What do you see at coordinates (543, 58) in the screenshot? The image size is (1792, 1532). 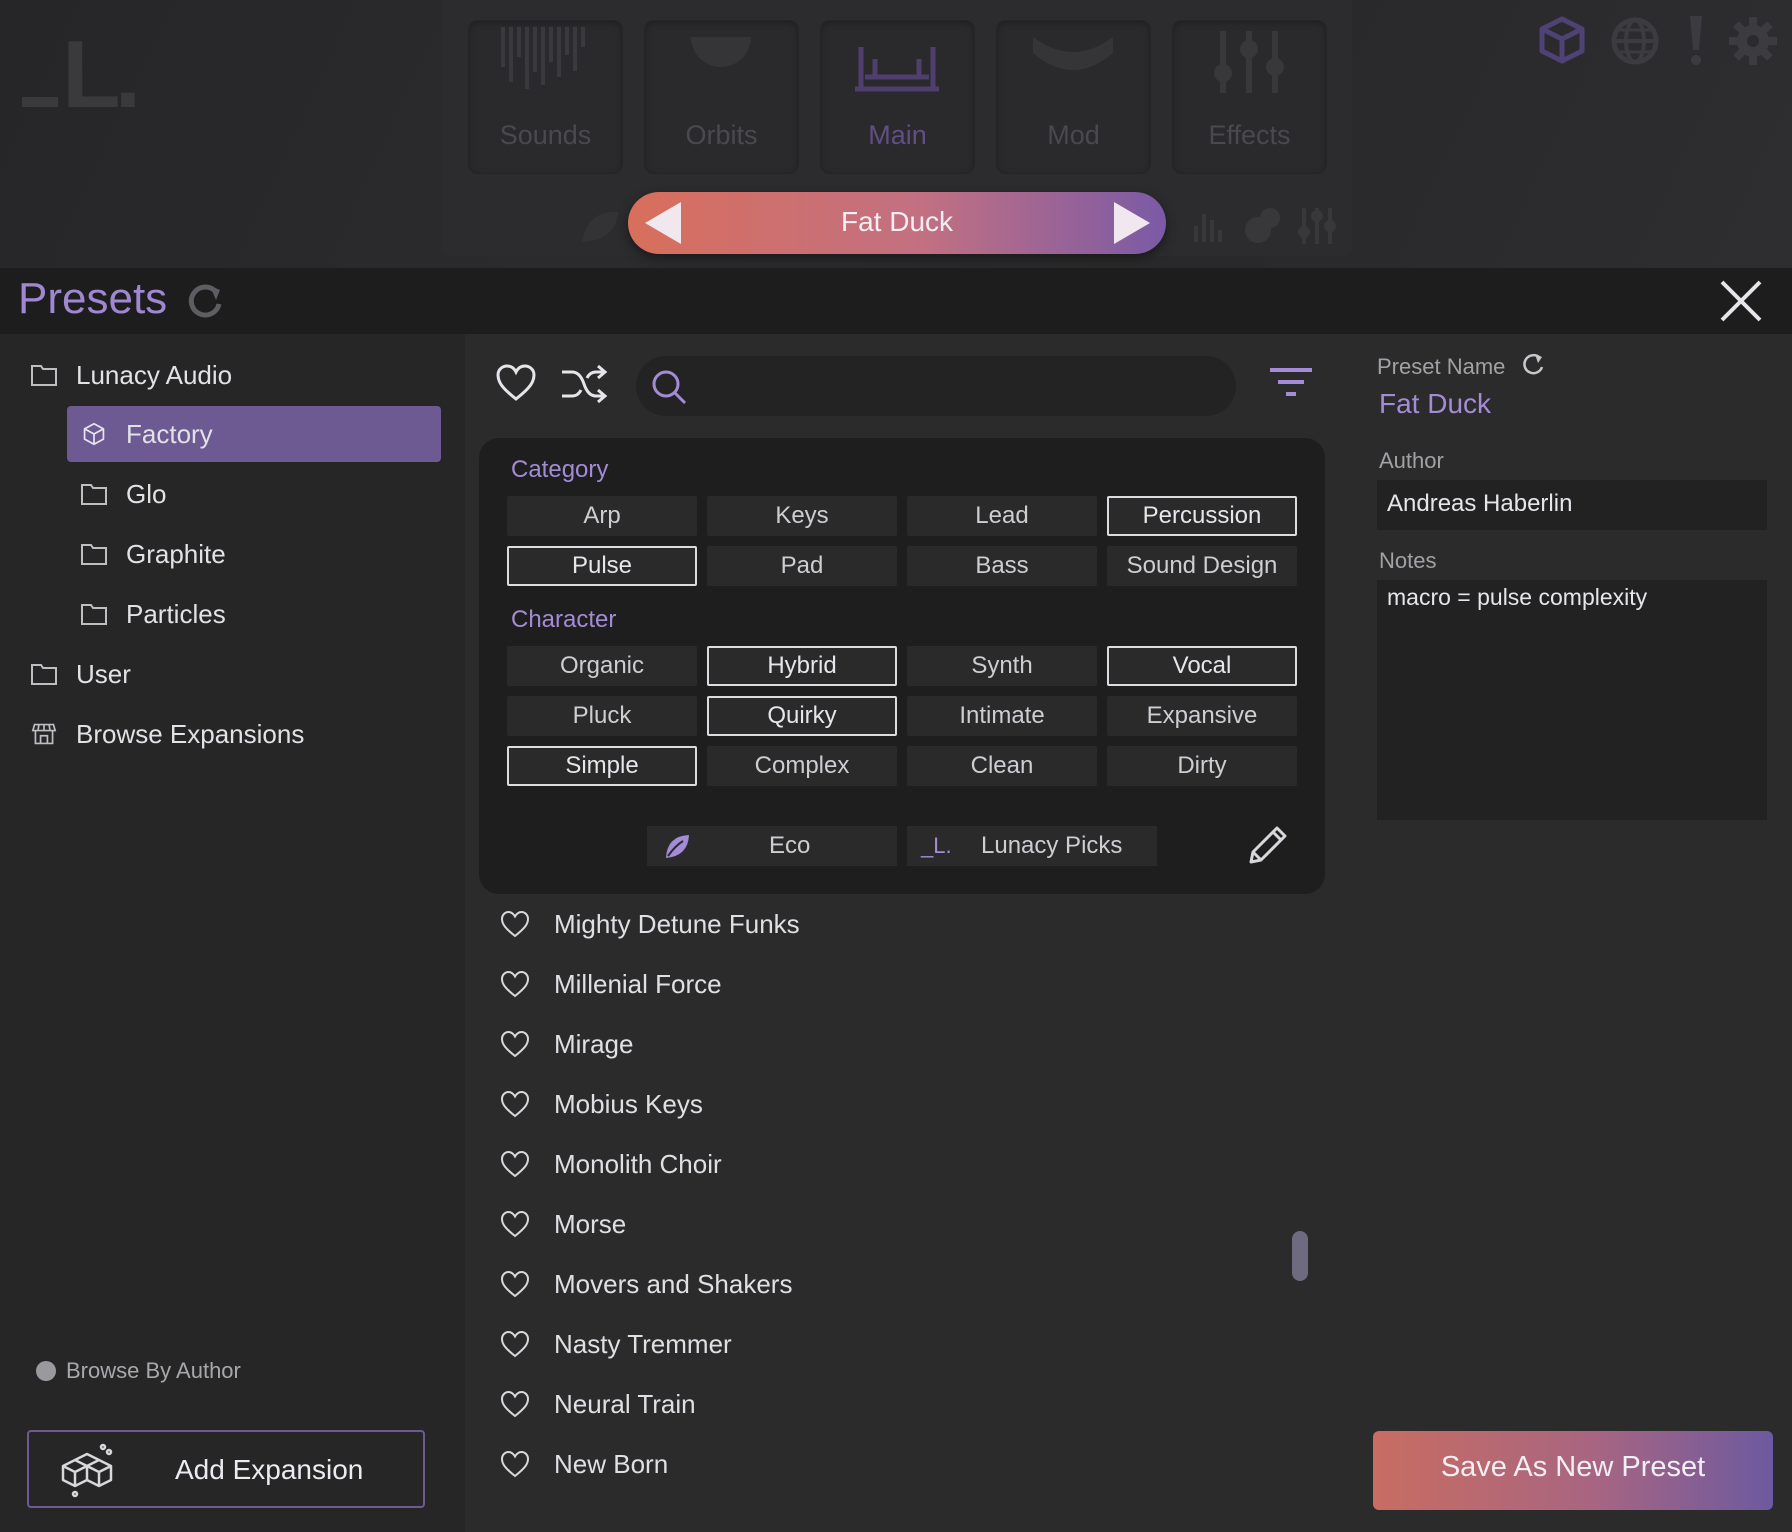 I see `sound-bars-icon` at bounding box center [543, 58].